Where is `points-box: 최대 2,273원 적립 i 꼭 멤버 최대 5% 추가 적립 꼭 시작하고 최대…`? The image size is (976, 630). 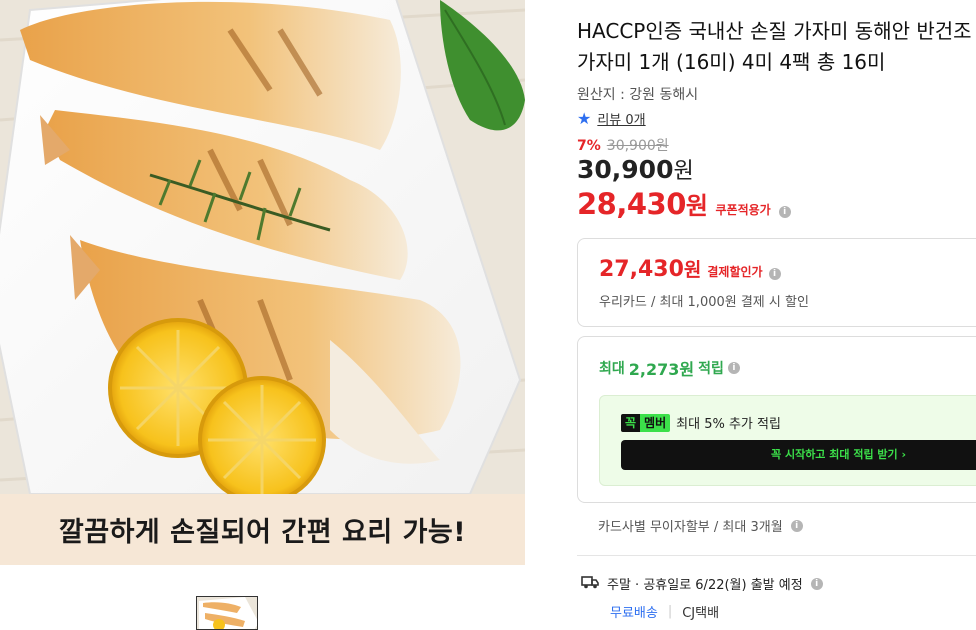 points-box: 최대 2,273원 적립 i 꼭 멤버 최대 5% 추가 적립 꼭 시작하고 최대… is located at coordinates (776, 419).